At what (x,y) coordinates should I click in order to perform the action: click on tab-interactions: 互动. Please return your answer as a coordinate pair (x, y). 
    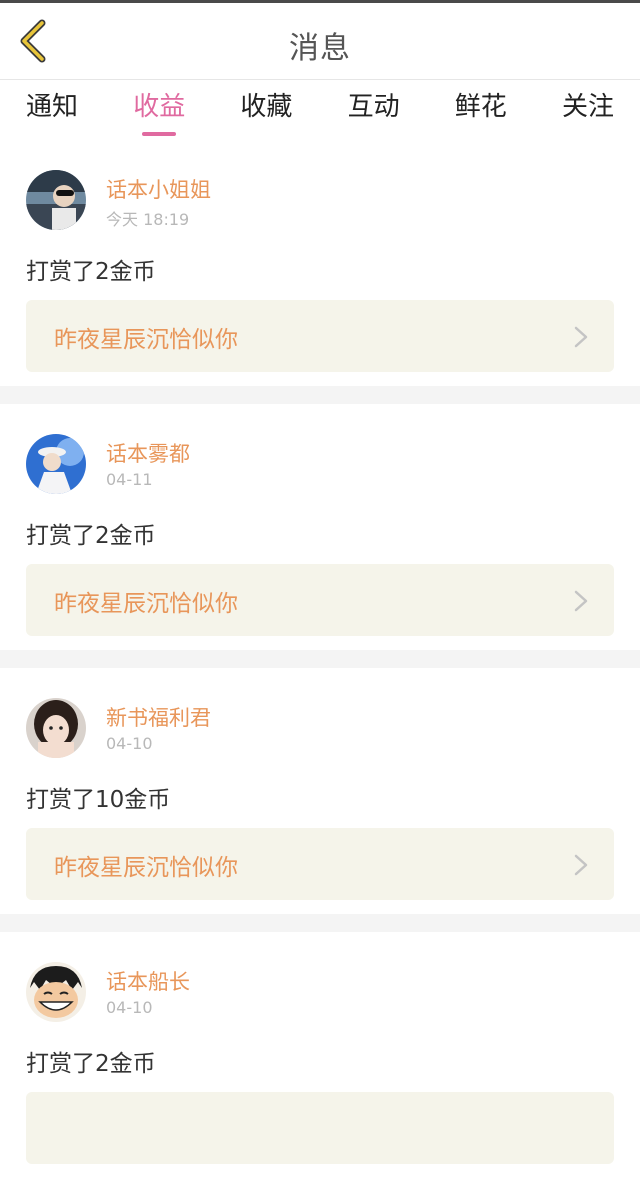
    Looking at the image, I should click on (374, 109).